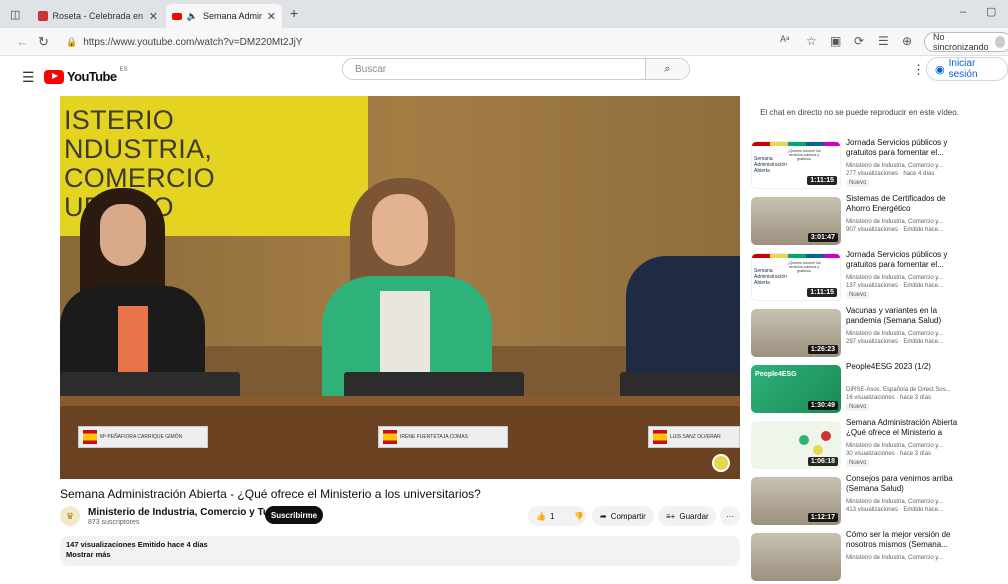  I want to click on minimize-icon: –, so click(963, 12).